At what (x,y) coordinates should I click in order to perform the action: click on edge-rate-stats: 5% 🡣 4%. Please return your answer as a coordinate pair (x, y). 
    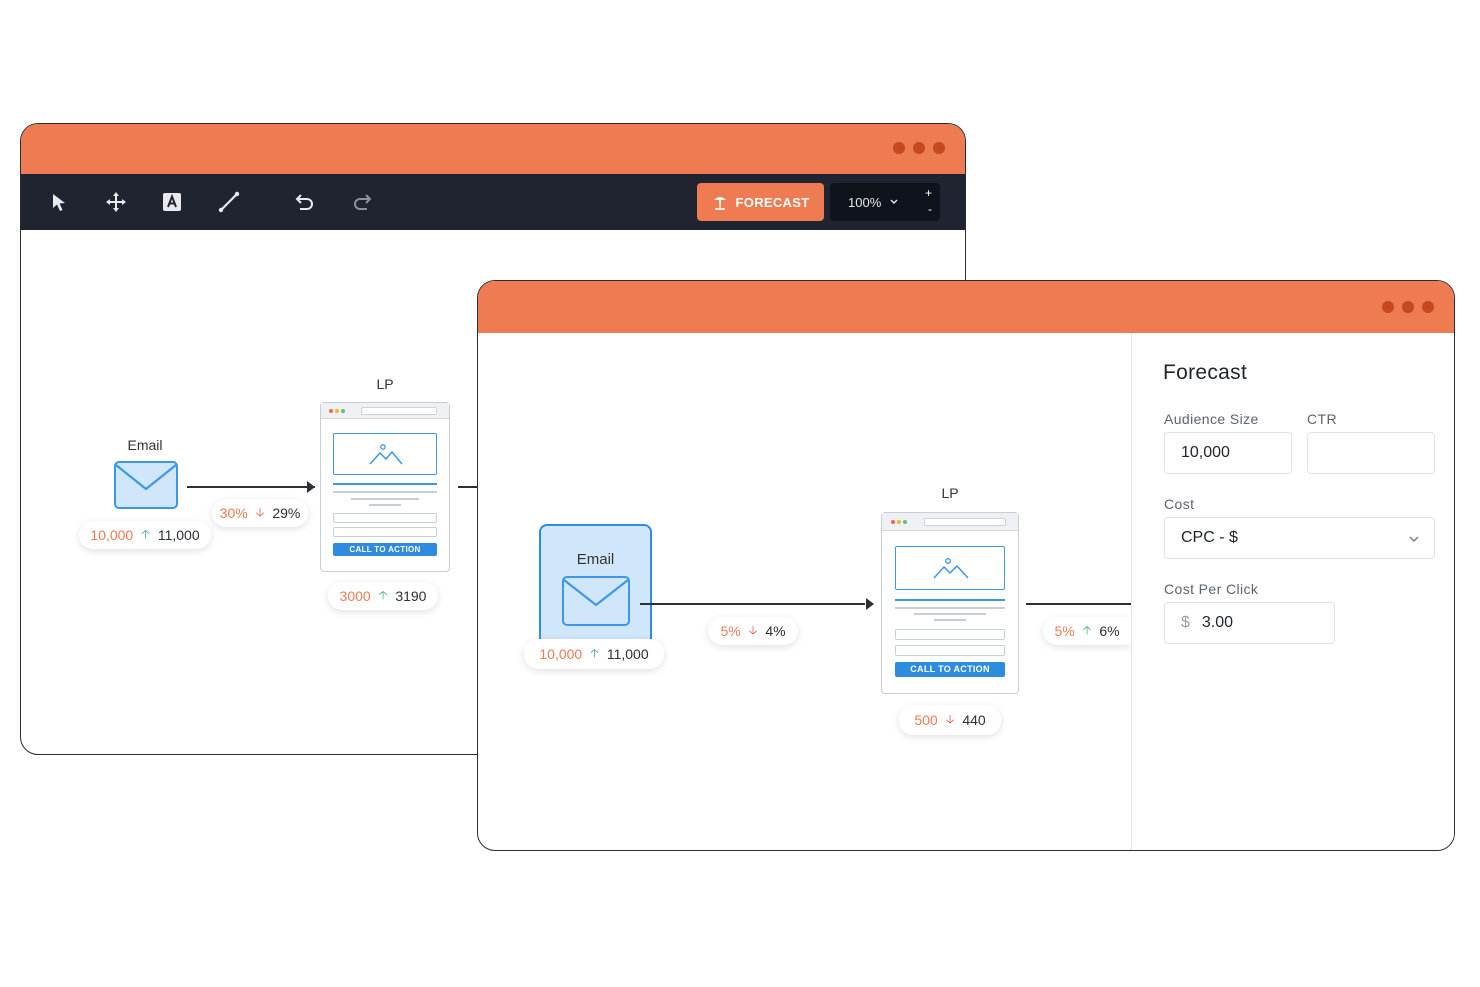
    Looking at the image, I should click on (753, 631).